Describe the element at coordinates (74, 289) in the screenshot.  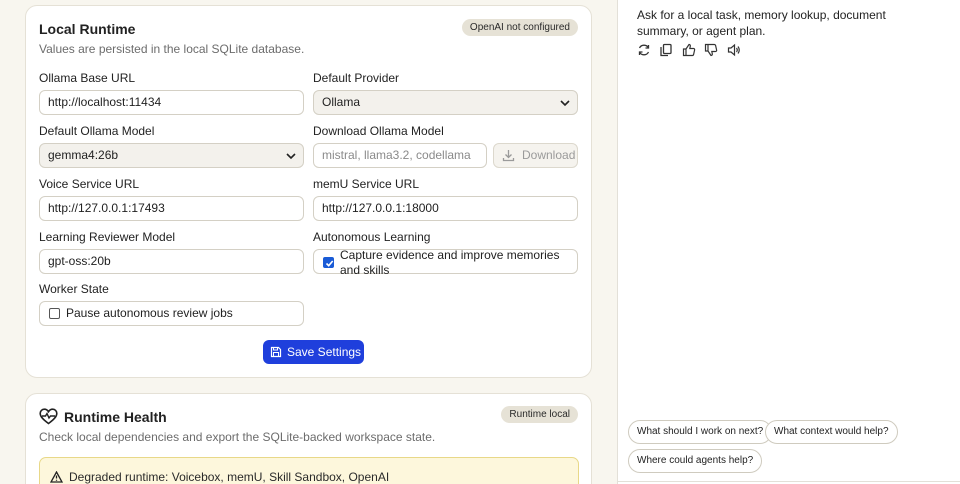
I see `worker-state-label: Worker State` at that location.